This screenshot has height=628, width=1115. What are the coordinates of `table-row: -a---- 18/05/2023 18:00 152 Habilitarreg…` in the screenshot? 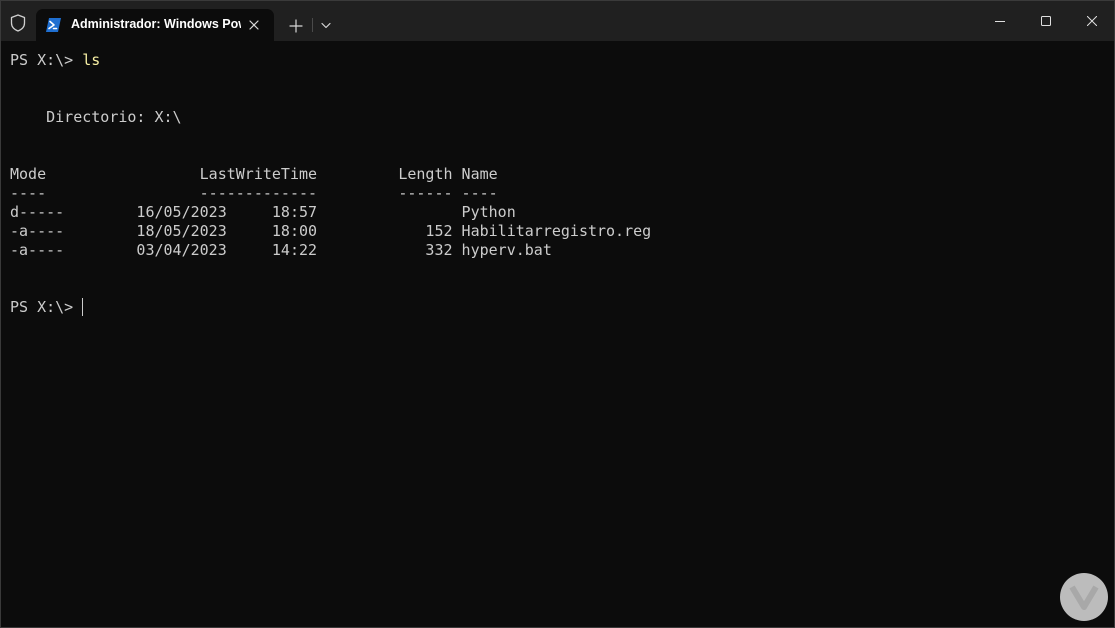 It's located at (331, 231).